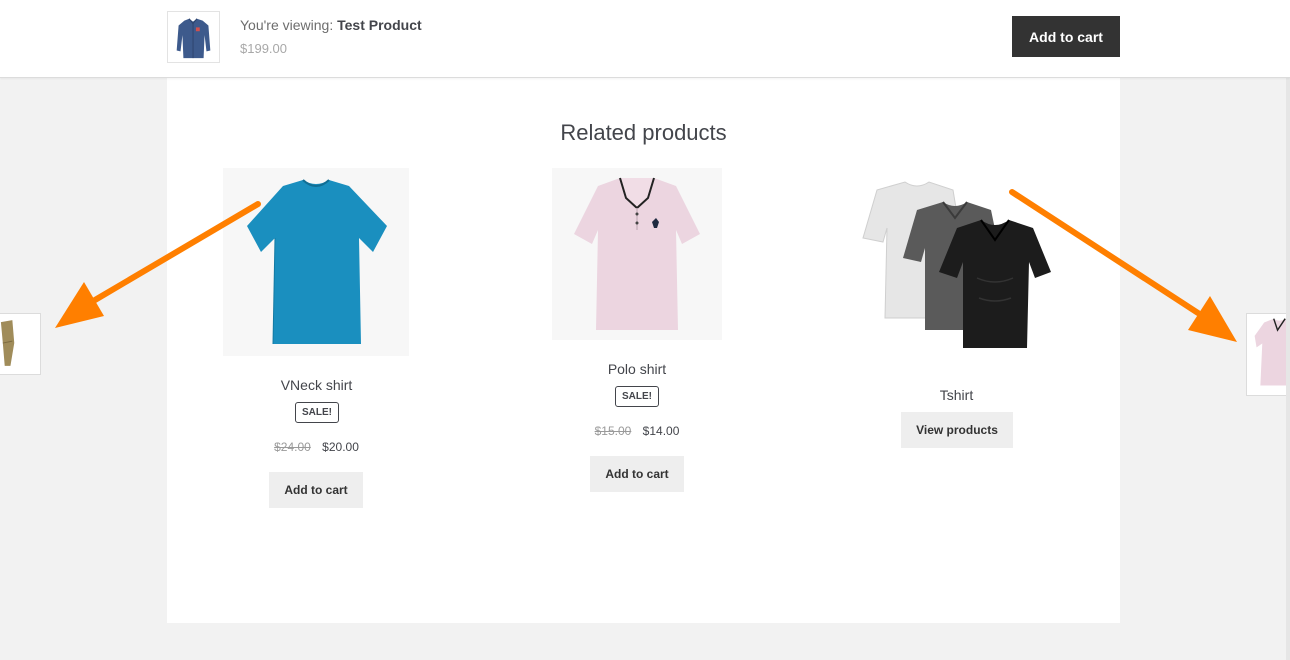 Image resolution: width=1290 pixels, height=660 pixels. I want to click on scrollbar-track, so click(1288, 369).